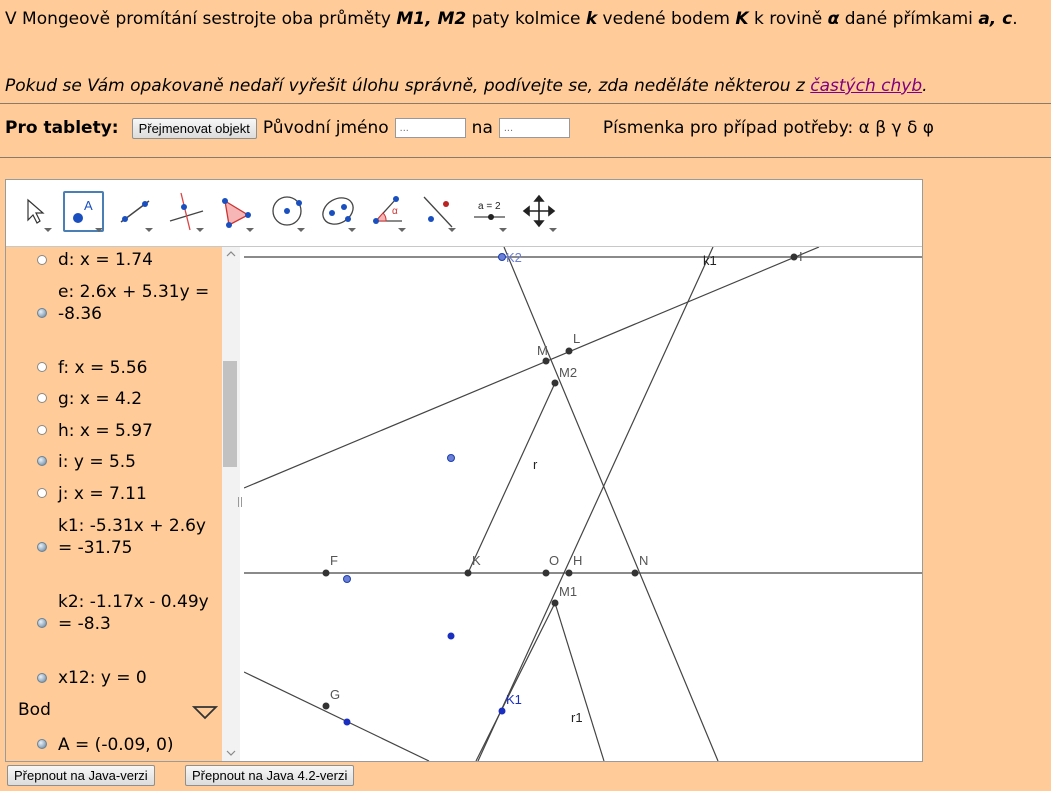  Describe the element at coordinates (534, 128) in the screenshot. I see `new-name-input` at that location.